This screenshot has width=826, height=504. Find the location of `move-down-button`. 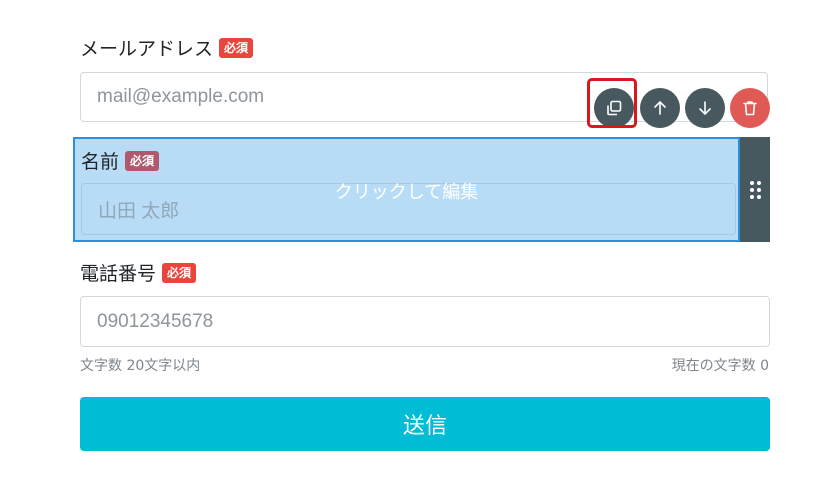

move-down-button is located at coordinates (705, 108).